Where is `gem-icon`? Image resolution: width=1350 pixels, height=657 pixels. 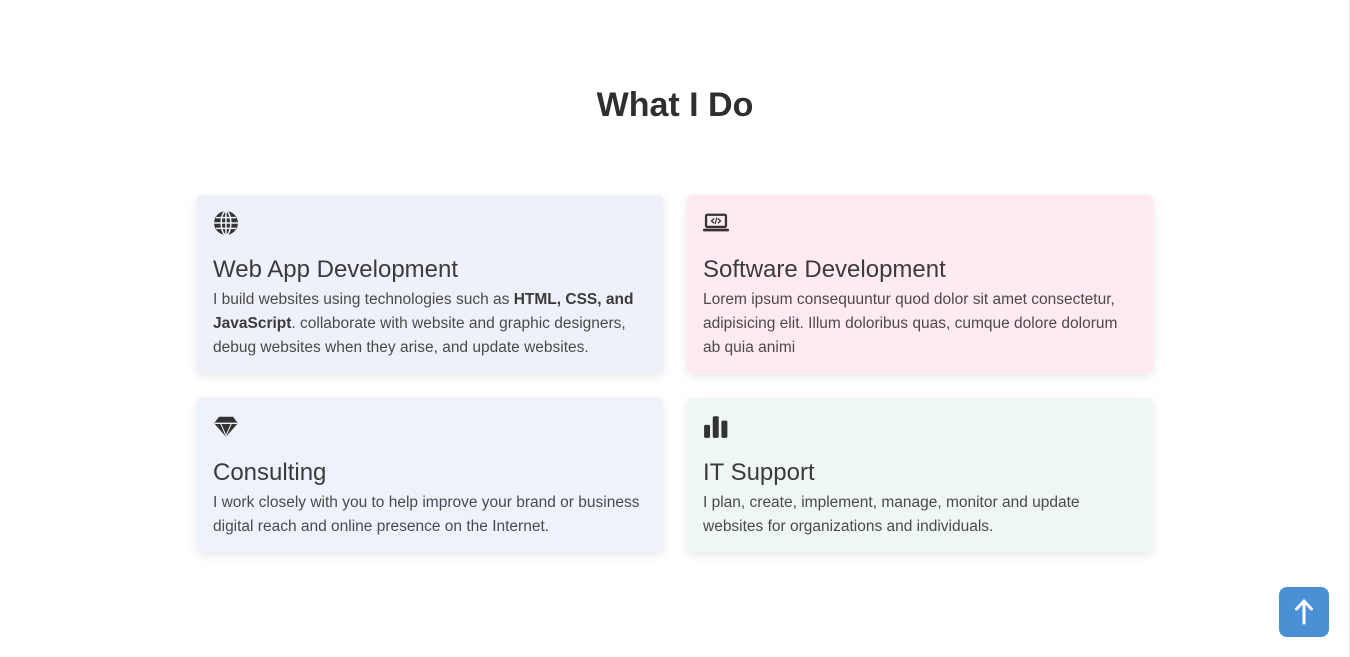
gem-icon is located at coordinates (226, 426).